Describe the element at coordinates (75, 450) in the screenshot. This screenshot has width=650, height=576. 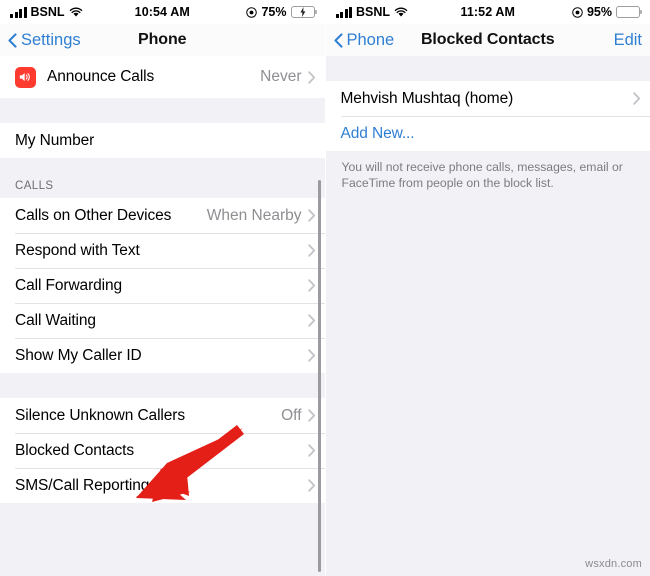
I see `row-label: Blocked Contacts` at that location.